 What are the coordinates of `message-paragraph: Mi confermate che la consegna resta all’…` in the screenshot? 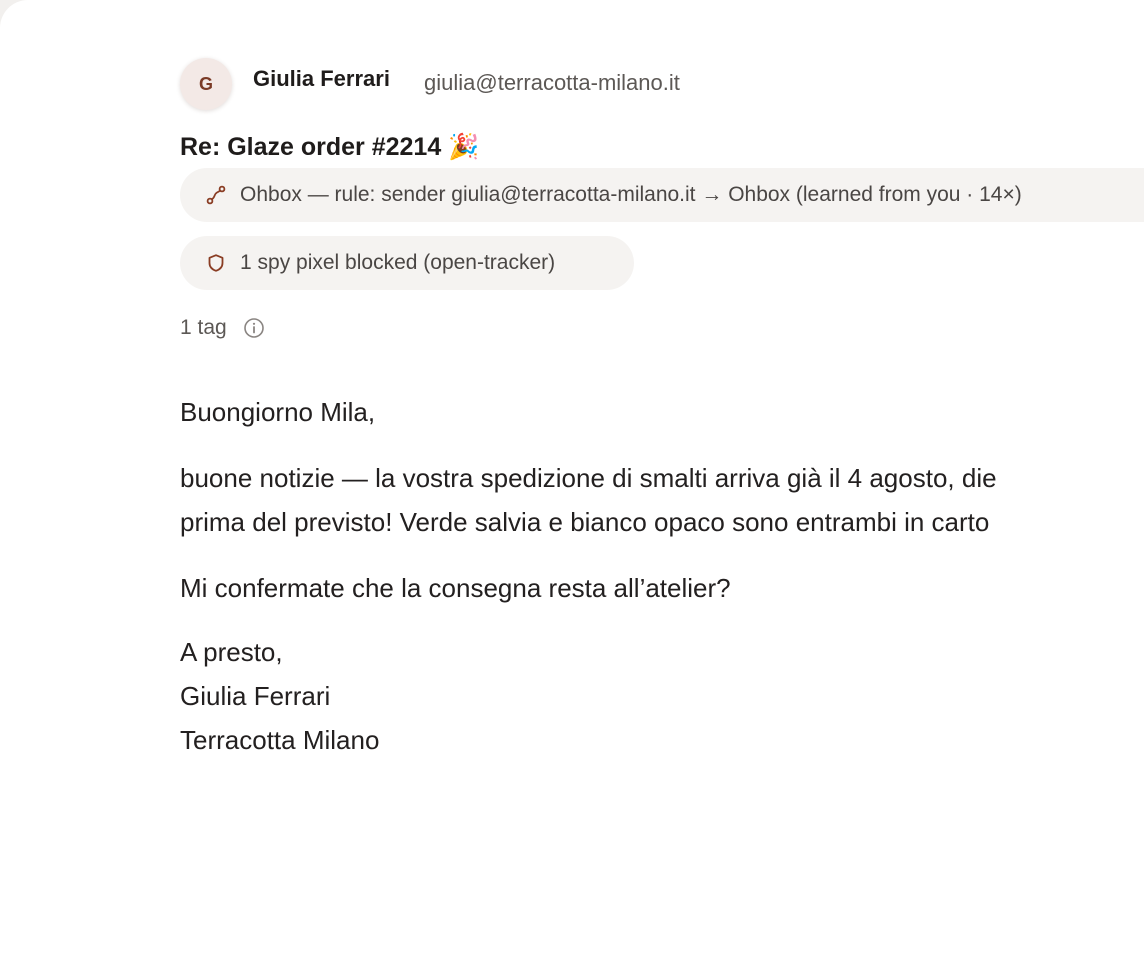 It's located at (455, 588).